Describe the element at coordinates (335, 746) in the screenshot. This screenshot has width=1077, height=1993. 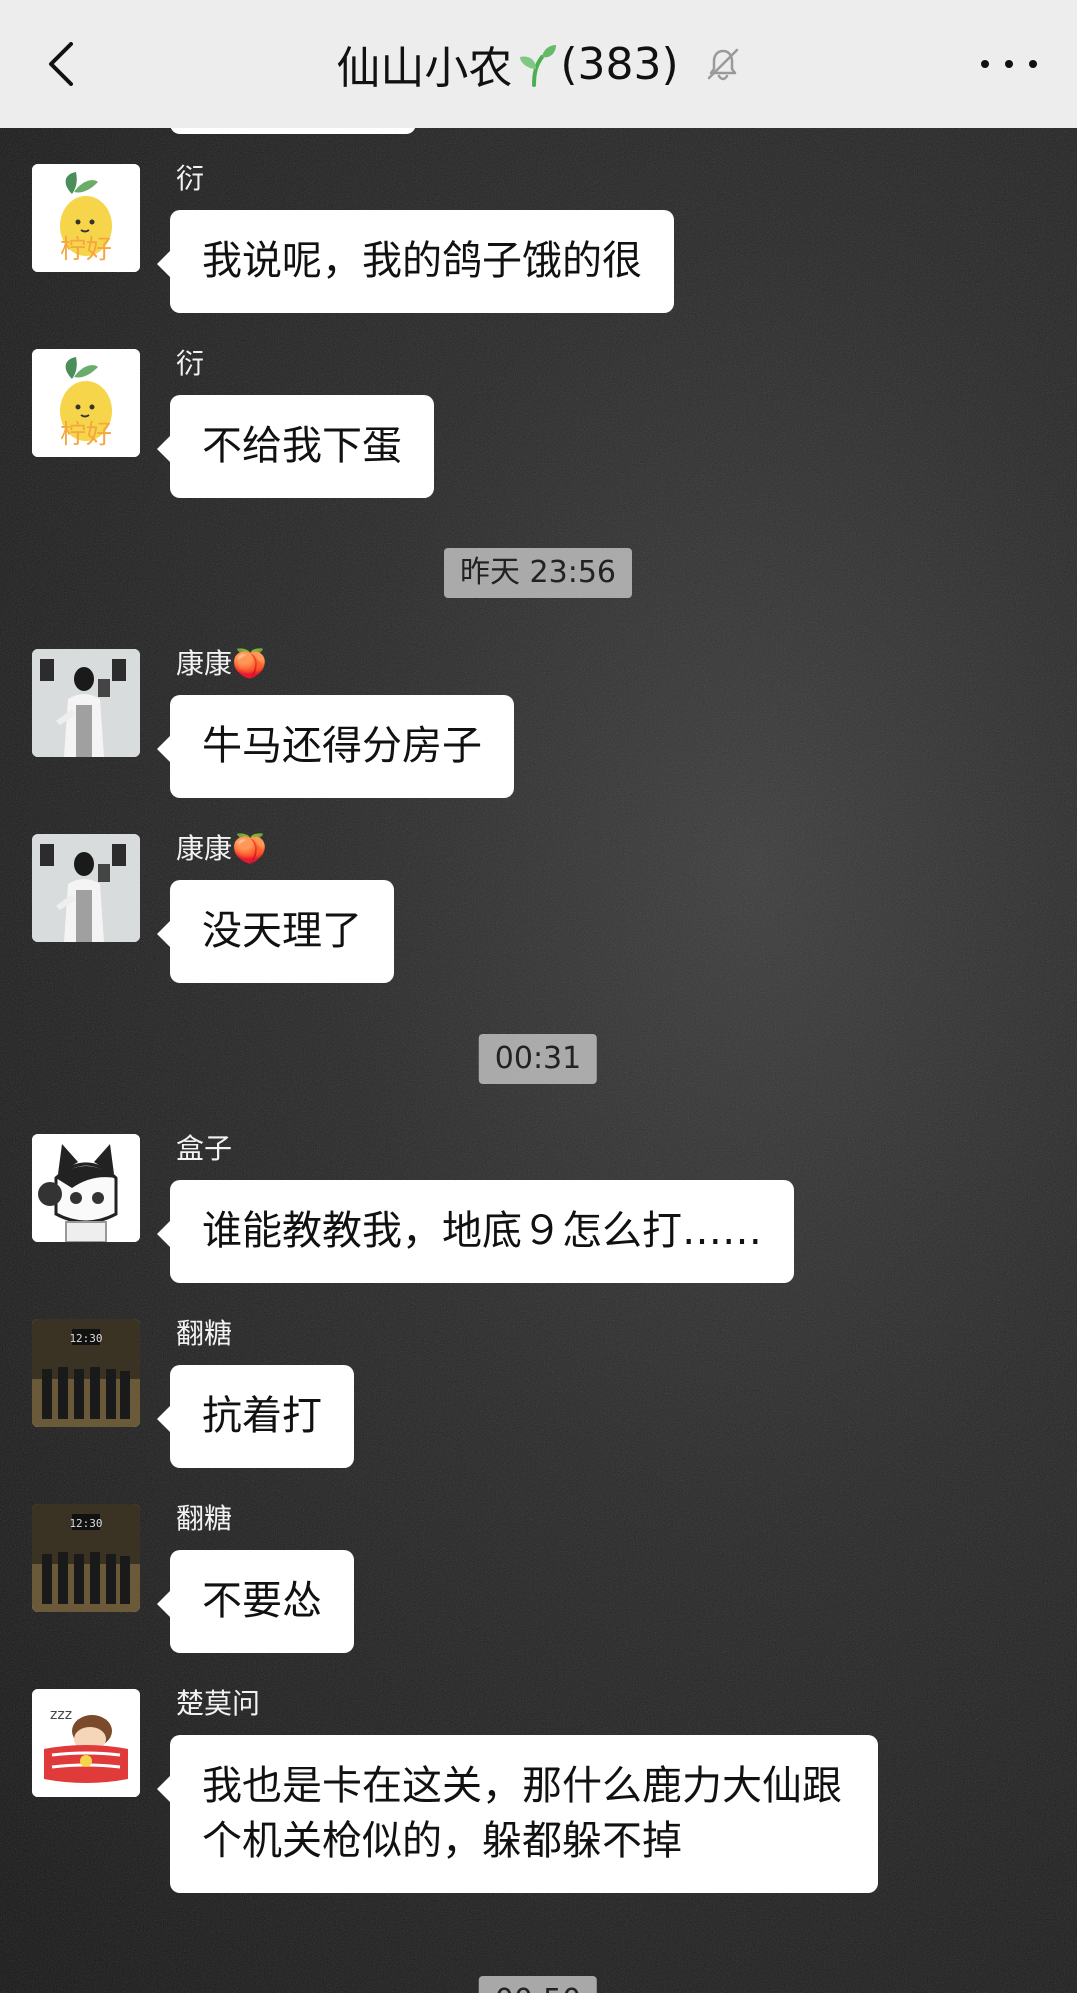
I see `message-bubble: 牛马还得分房子` at that location.